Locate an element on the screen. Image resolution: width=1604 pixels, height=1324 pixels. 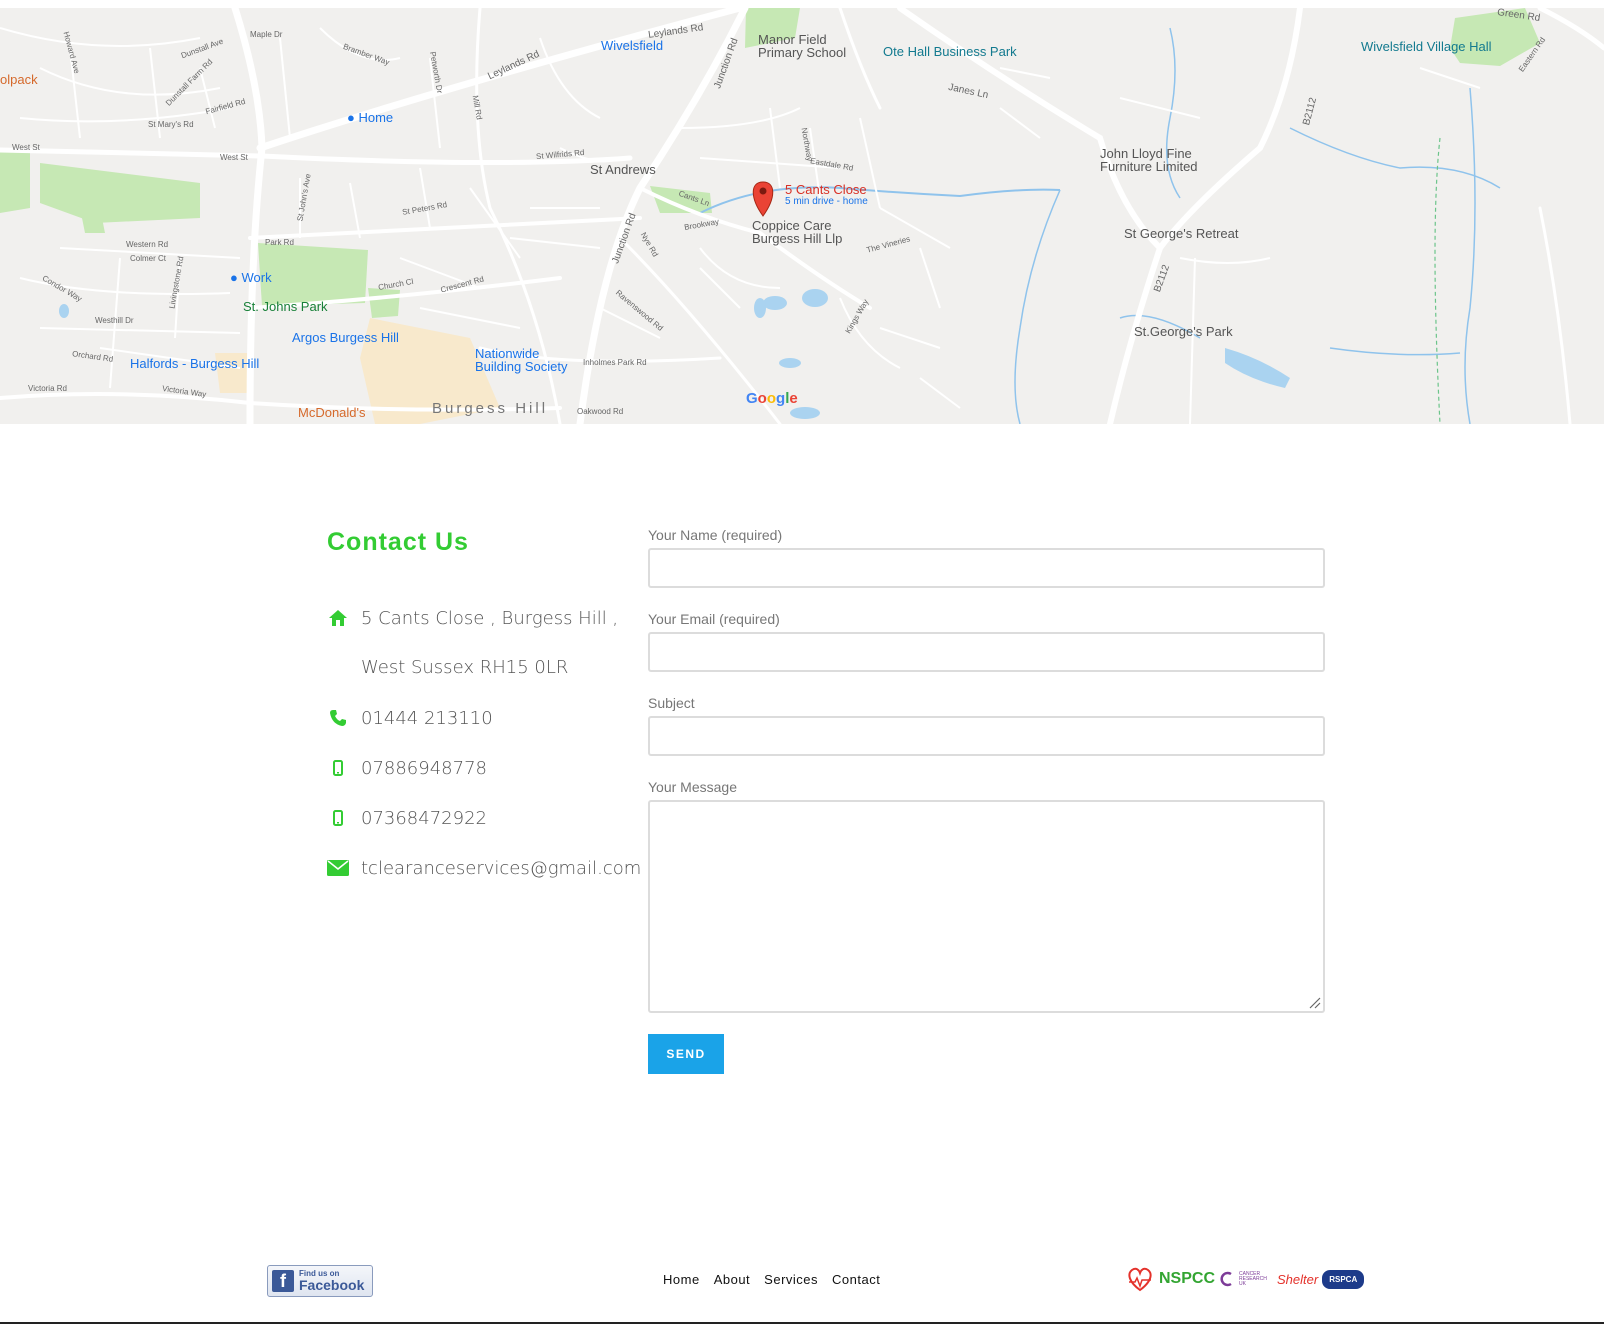
google-logo: Google is located at coordinates (772, 398).